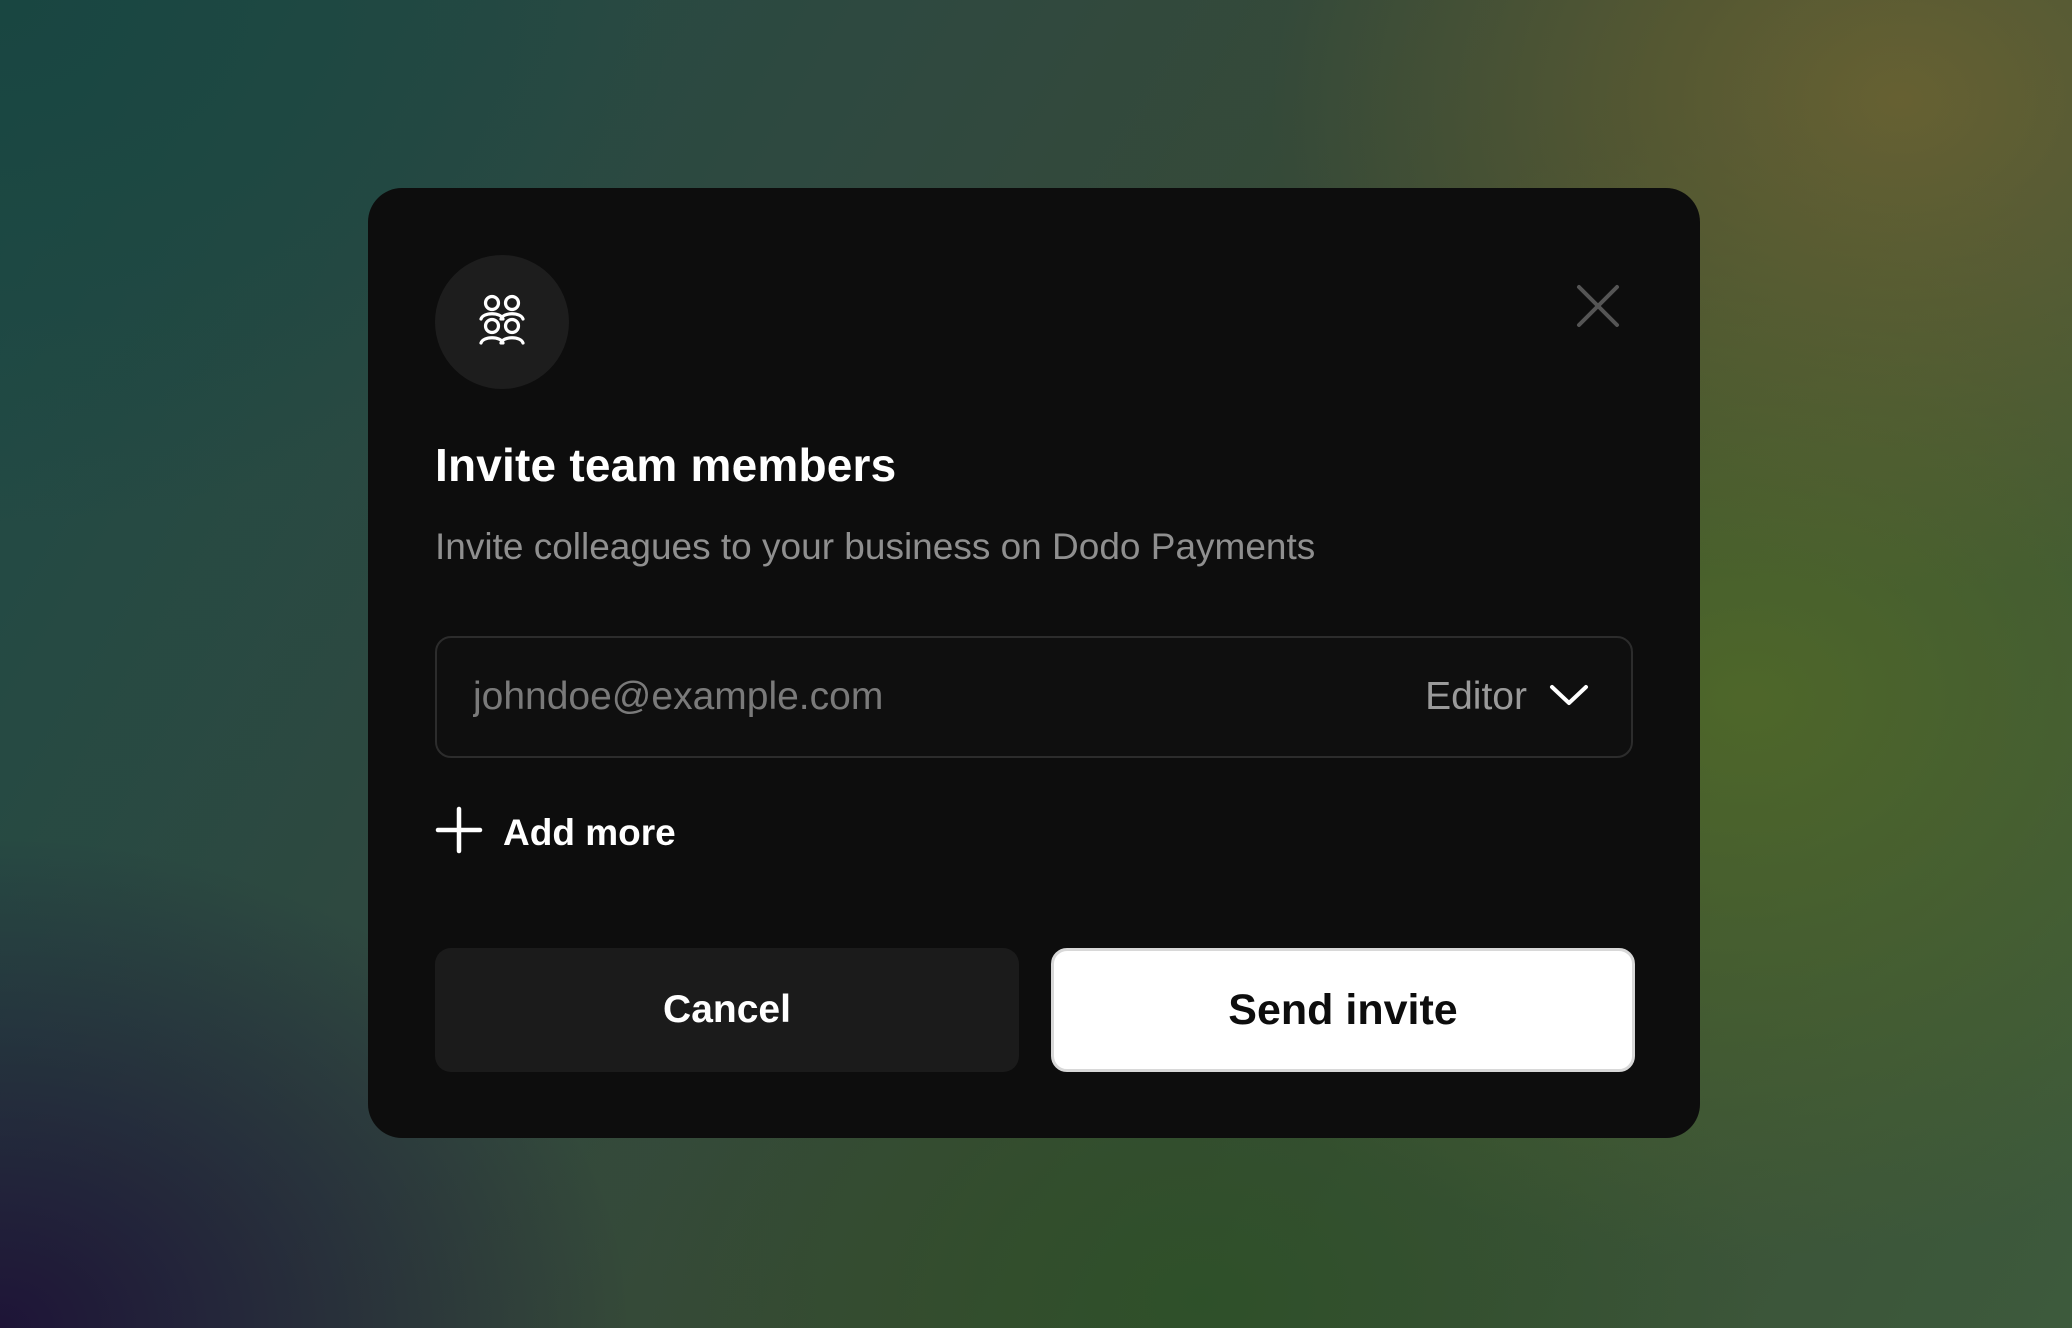 Image resolution: width=2072 pixels, height=1328 pixels. What do you see at coordinates (931, 697) in the screenshot?
I see `email-input` at bounding box center [931, 697].